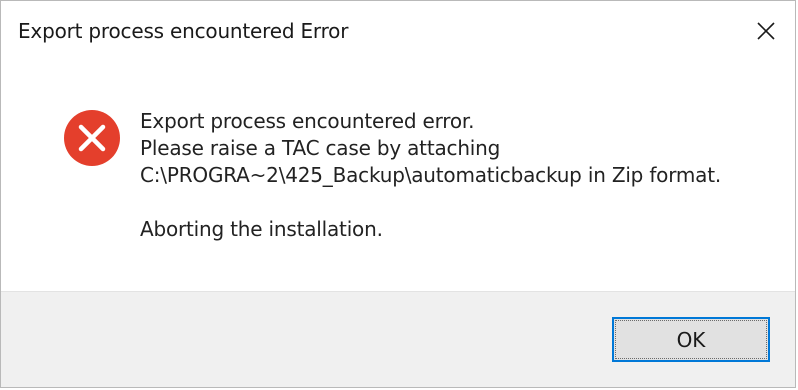 The image size is (798, 390). Describe the element at coordinates (691, 339) in the screenshot. I see `ok-button: OK` at that location.